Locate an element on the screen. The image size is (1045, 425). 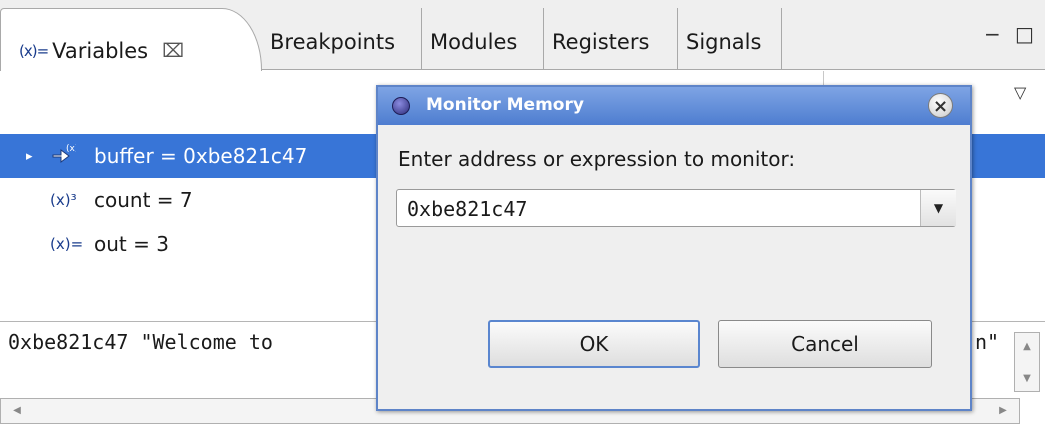
dropdown-arrow-icon: ▼ is located at coordinates (938, 208).